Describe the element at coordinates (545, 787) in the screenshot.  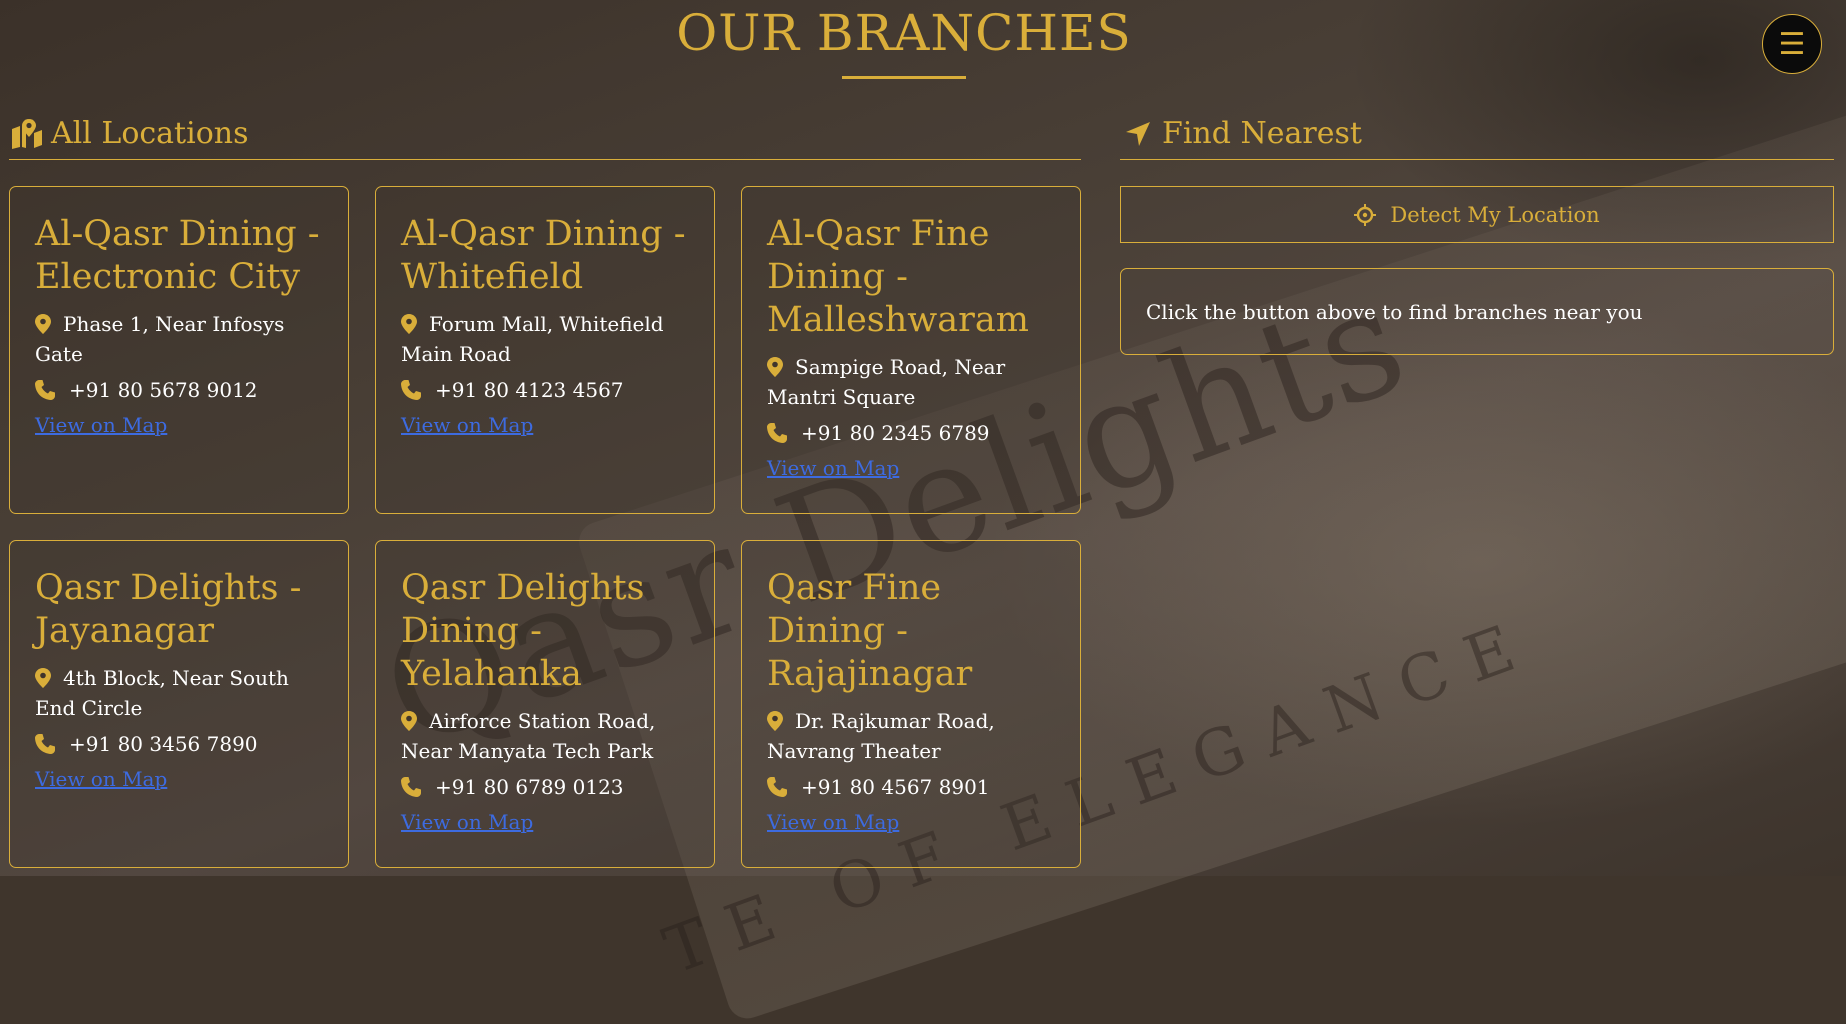
I see `branch-phone: +91 80 6789 0123` at that location.